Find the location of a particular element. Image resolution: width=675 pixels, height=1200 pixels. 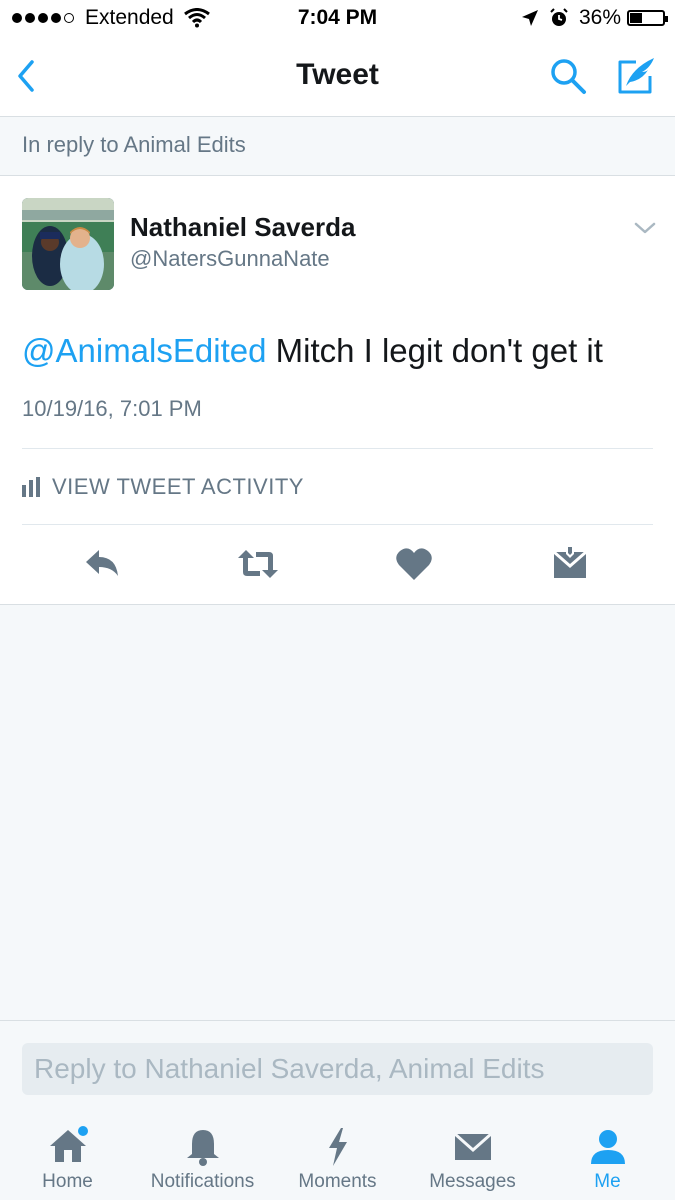

tab-bar: Home Notifications Moments Messages Me is located at coordinates (337, 1158).